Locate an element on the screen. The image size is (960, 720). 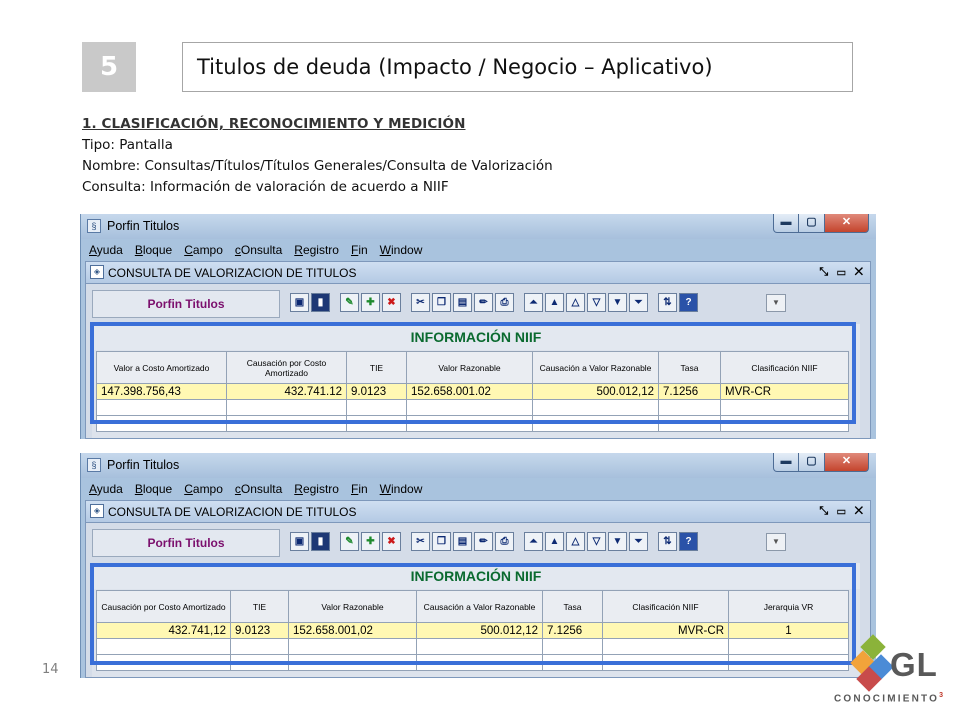
logo-subtitle-text: CONOCIMIENTO is located at coordinates (887, 699).